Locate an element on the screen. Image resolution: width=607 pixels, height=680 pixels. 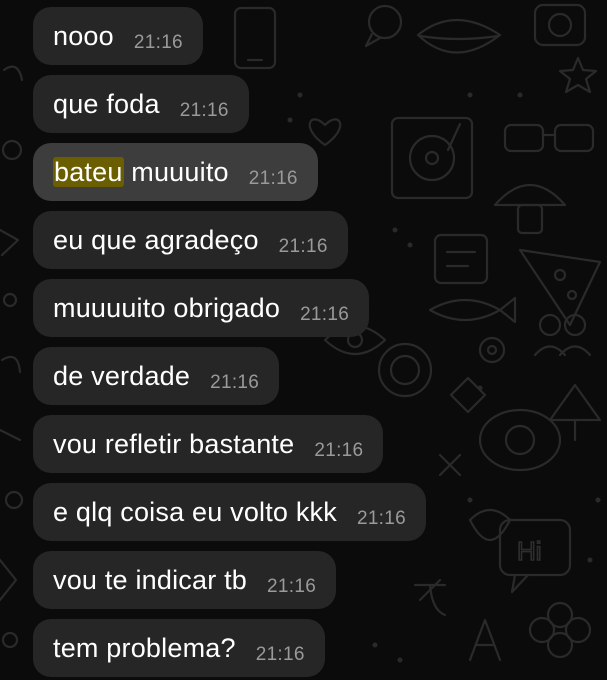
message-bubble: muuuuito obrigado 21:16 is located at coordinates (201, 308).